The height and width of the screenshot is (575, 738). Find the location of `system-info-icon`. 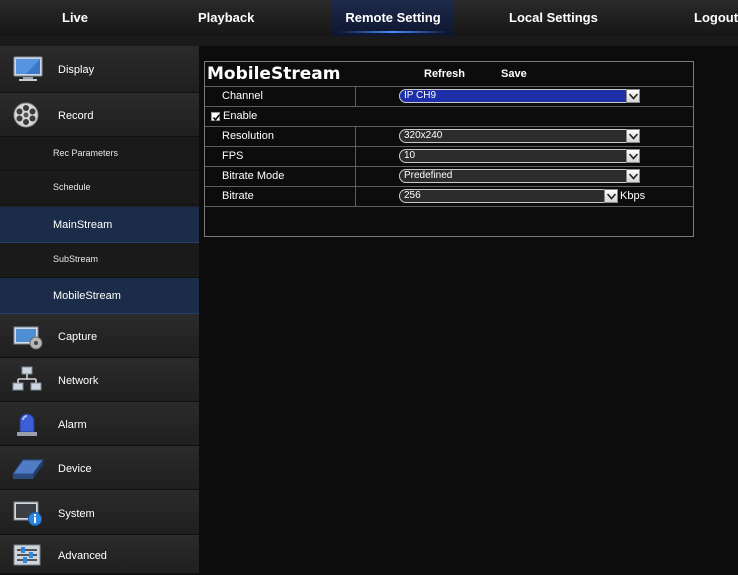

system-info-icon is located at coordinates (28, 513).